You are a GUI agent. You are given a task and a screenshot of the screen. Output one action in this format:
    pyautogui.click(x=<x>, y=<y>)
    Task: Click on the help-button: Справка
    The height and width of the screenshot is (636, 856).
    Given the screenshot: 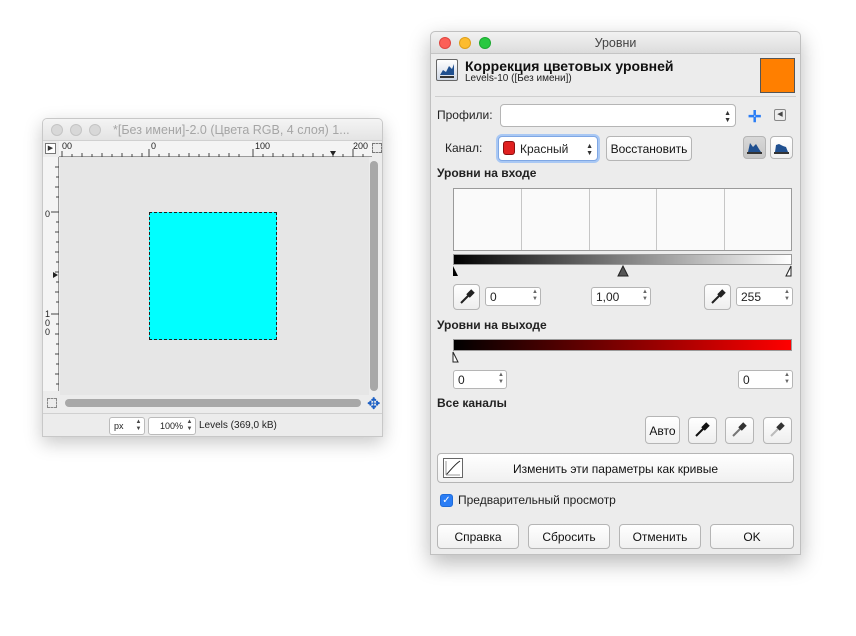 What is the action you would take?
    pyautogui.click(x=478, y=536)
    